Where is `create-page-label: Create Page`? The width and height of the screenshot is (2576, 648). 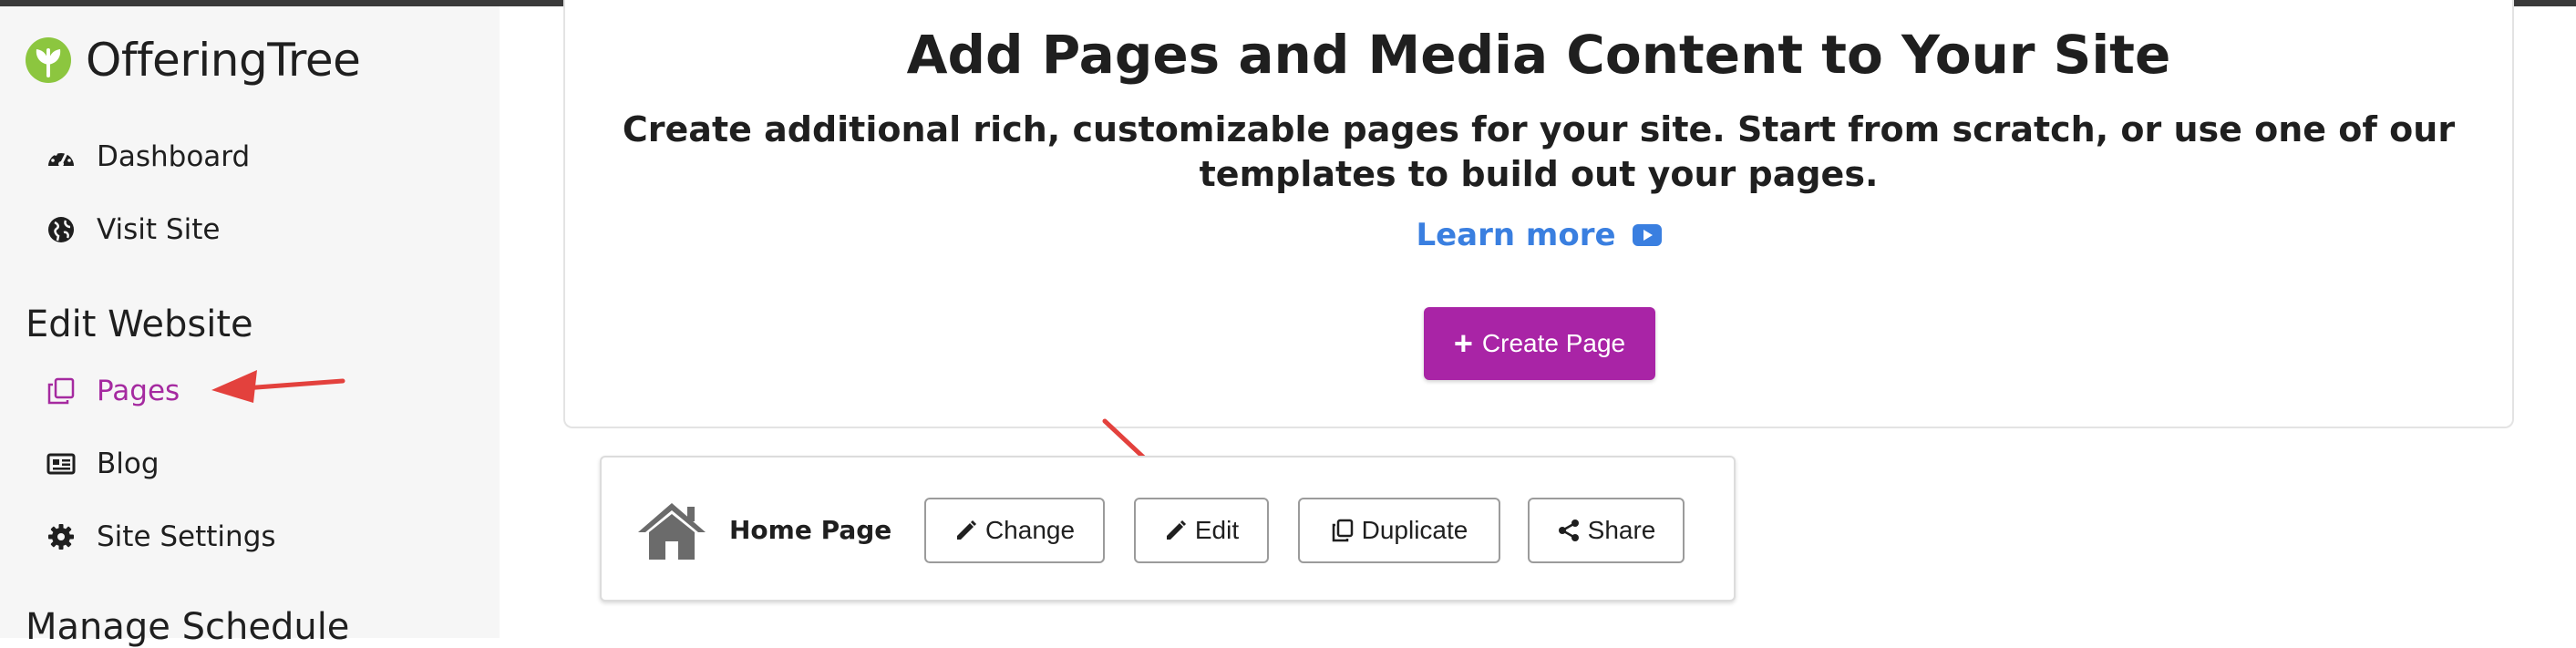 create-page-label: Create Page is located at coordinates (1553, 343).